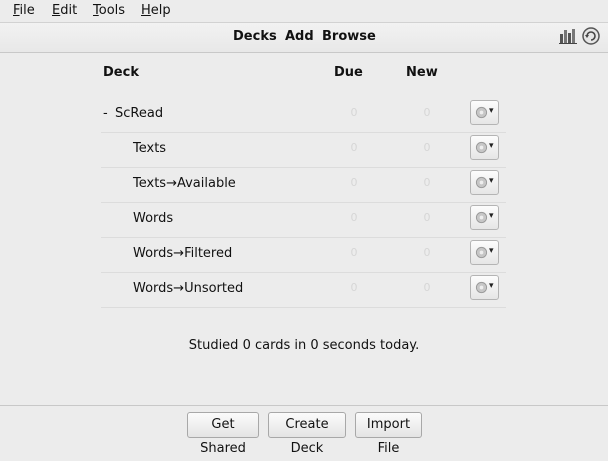 This screenshot has width=608, height=461. I want to click on menu-file: File, so click(24, 10).